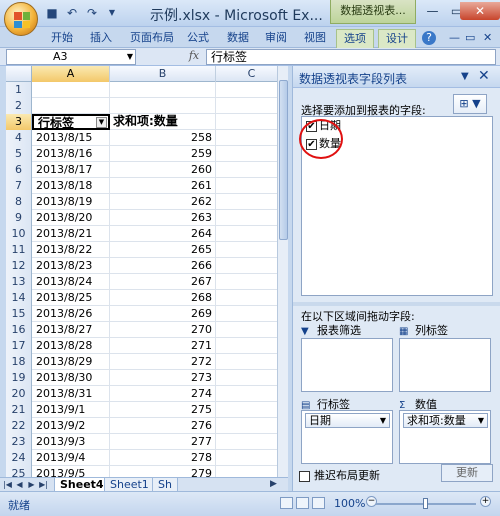 The image size is (500, 516). What do you see at coordinates (19, 458) in the screenshot?
I see `row-header: 24` at bounding box center [19, 458].